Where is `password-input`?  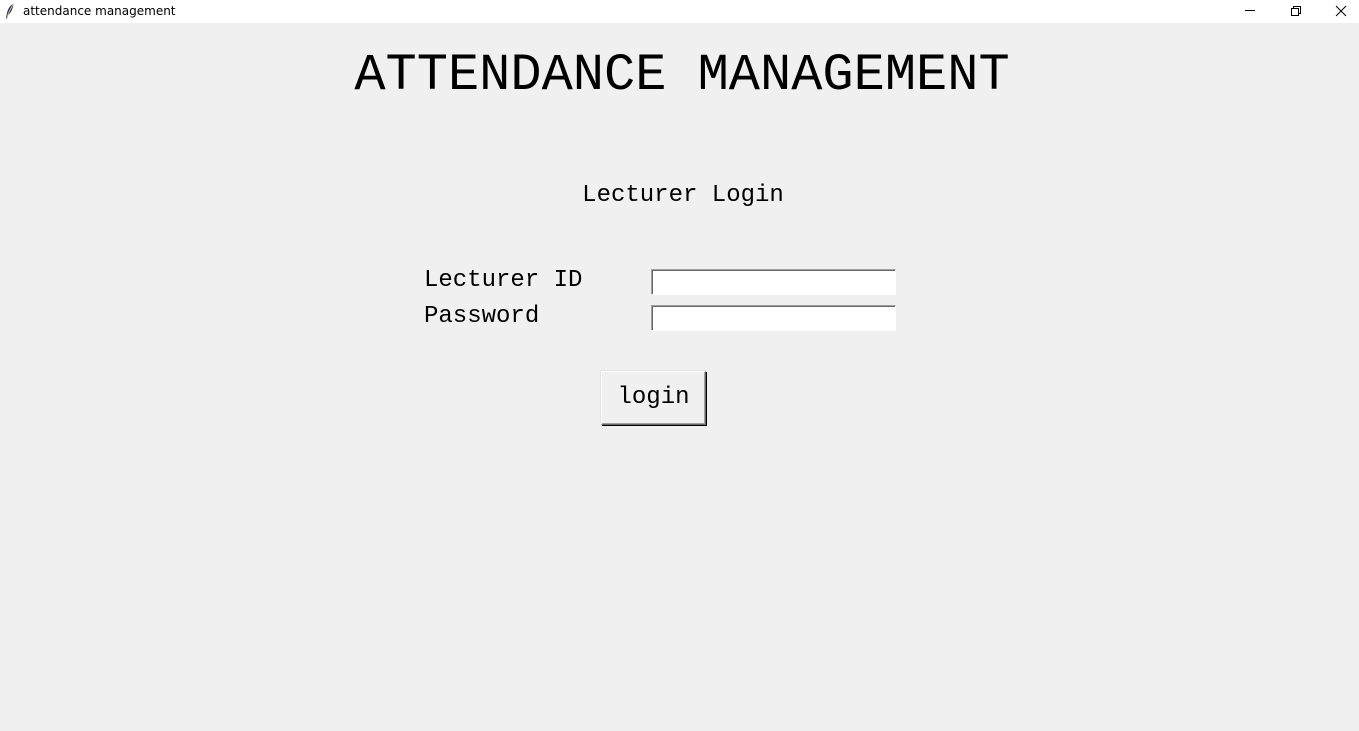
password-input is located at coordinates (773, 318).